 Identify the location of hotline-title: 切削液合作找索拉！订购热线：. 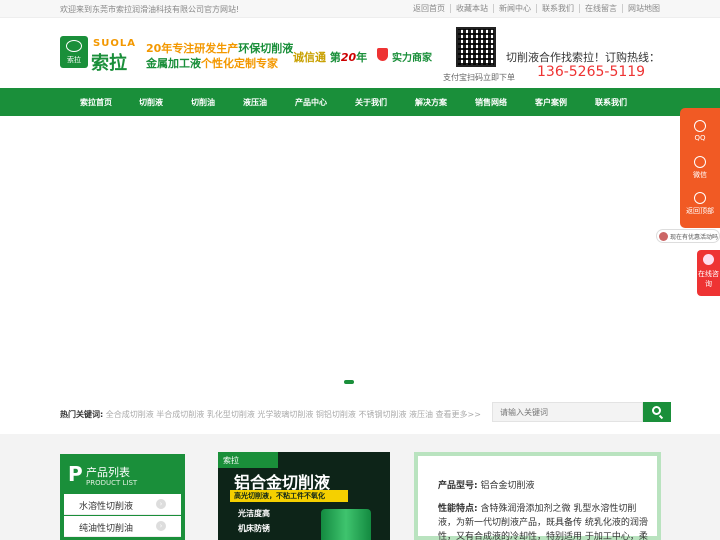
(583, 57).